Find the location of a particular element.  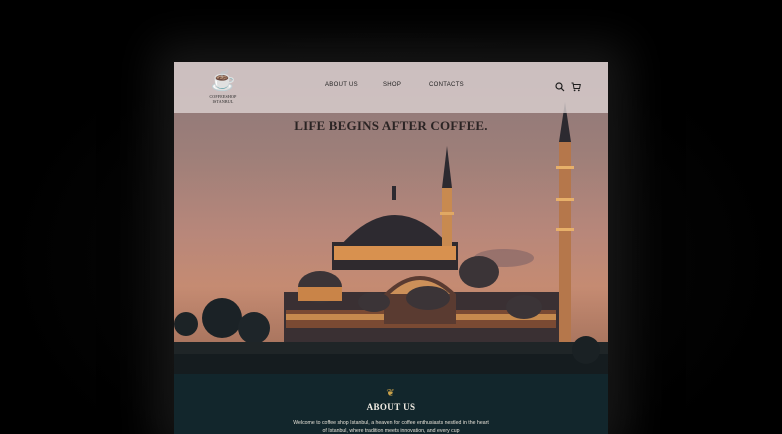

brand-logo: ☕ COFFEESHOP ISTANBUL is located at coordinates (223, 89).